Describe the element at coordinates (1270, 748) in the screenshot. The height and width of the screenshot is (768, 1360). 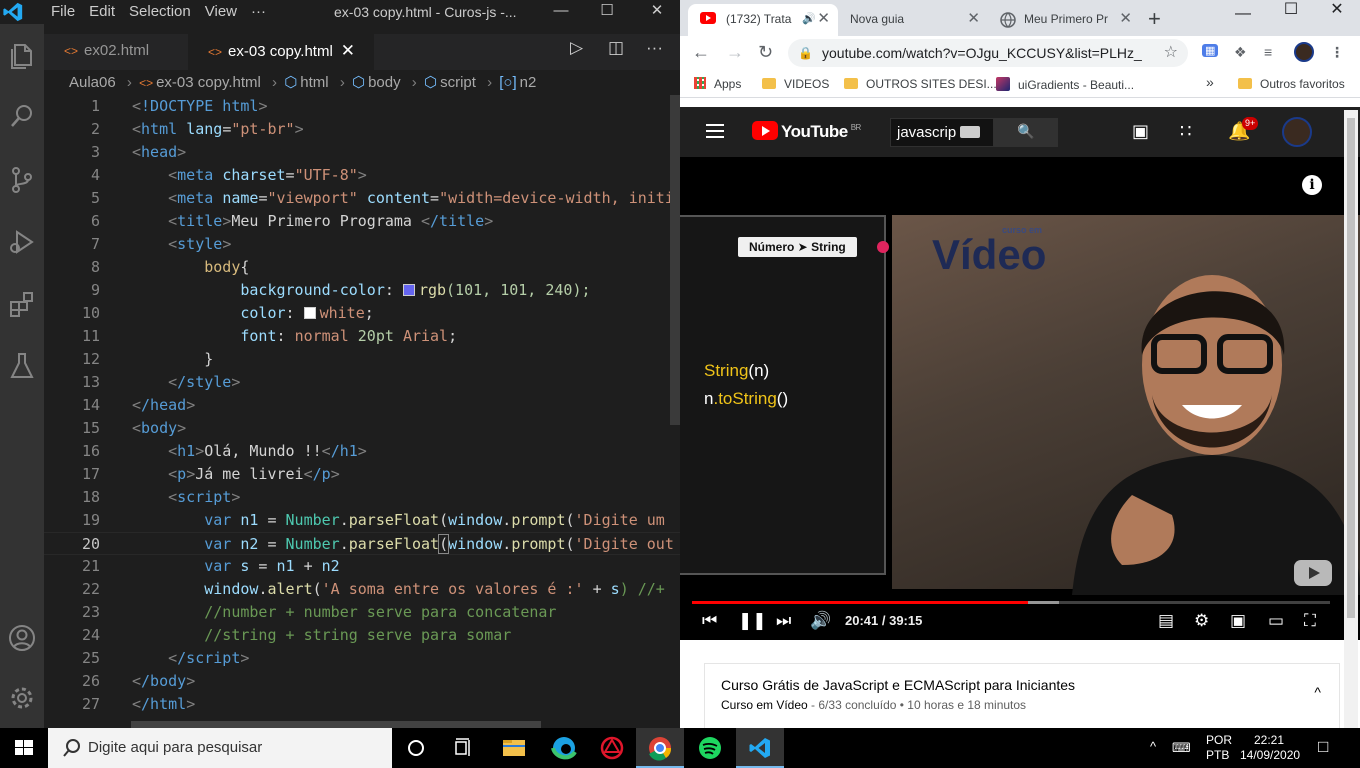
I see `clock: 22:21 14/09/2020` at that location.